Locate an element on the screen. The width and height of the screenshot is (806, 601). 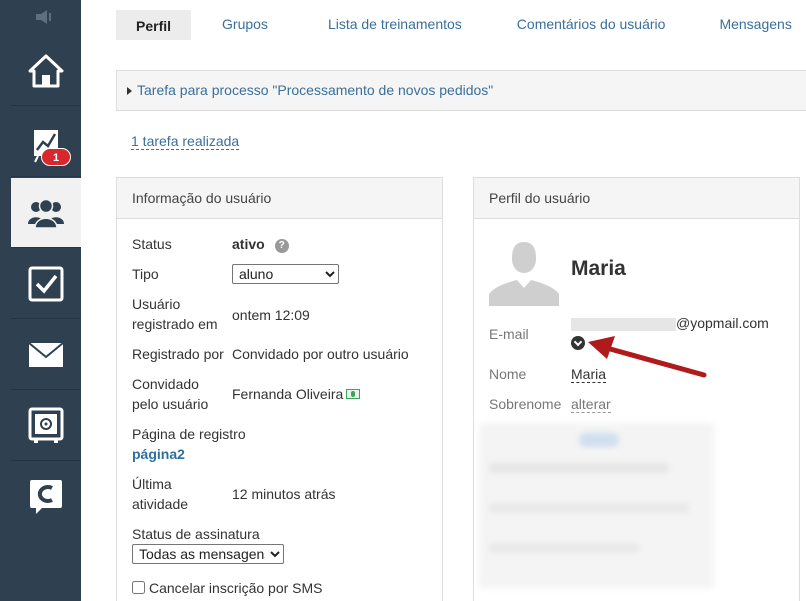
user-profile-title: Perfil do usuário is located at coordinates (636, 198).